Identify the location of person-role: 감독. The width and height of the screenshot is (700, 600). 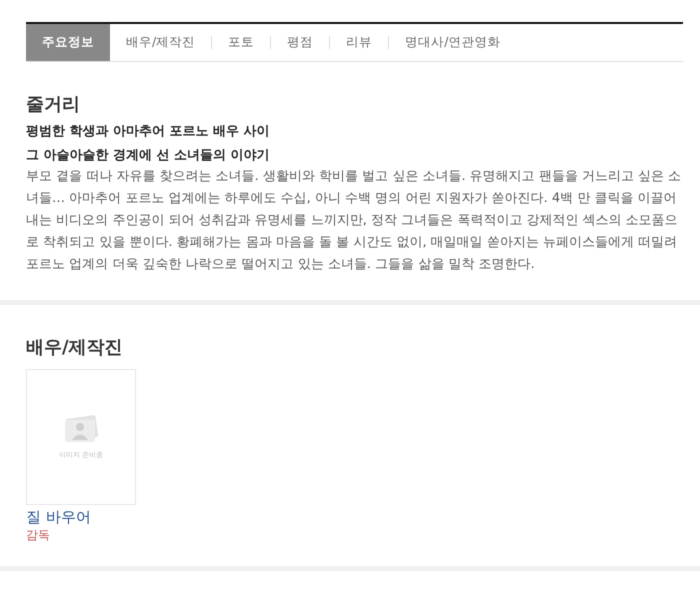
(38, 535).